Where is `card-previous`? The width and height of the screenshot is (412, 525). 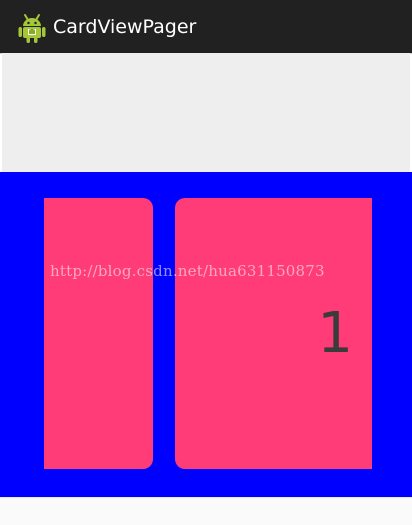
card-previous is located at coordinates (98, 333).